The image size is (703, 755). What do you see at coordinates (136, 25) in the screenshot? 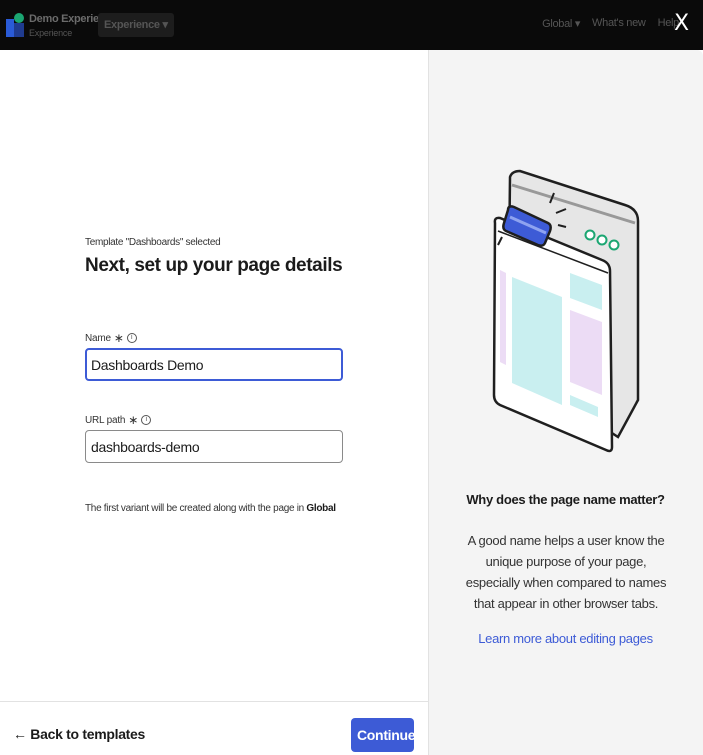
I see `experience-switcher: Experience ▾` at bounding box center [136, 25].